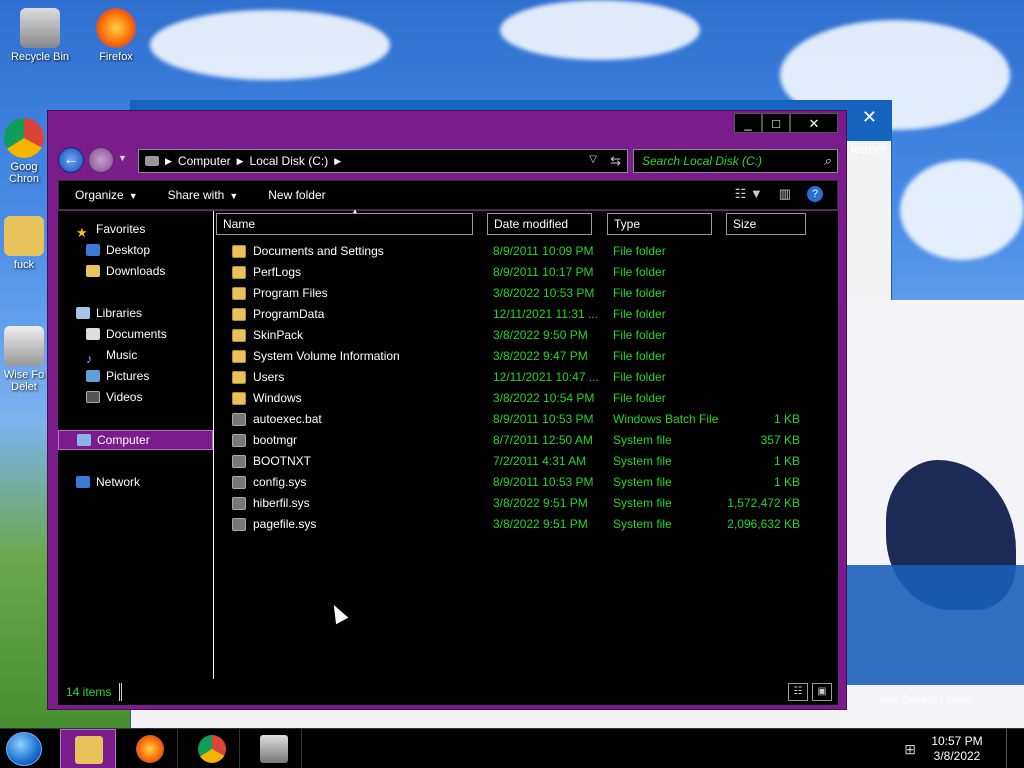 This screenshot has width=1024, height=768. Describe the element at coordinates (527, 272) in the screenshot. I see `table-row: PerfLogs 8/9/2011 10:17 PM File folder` at that location.